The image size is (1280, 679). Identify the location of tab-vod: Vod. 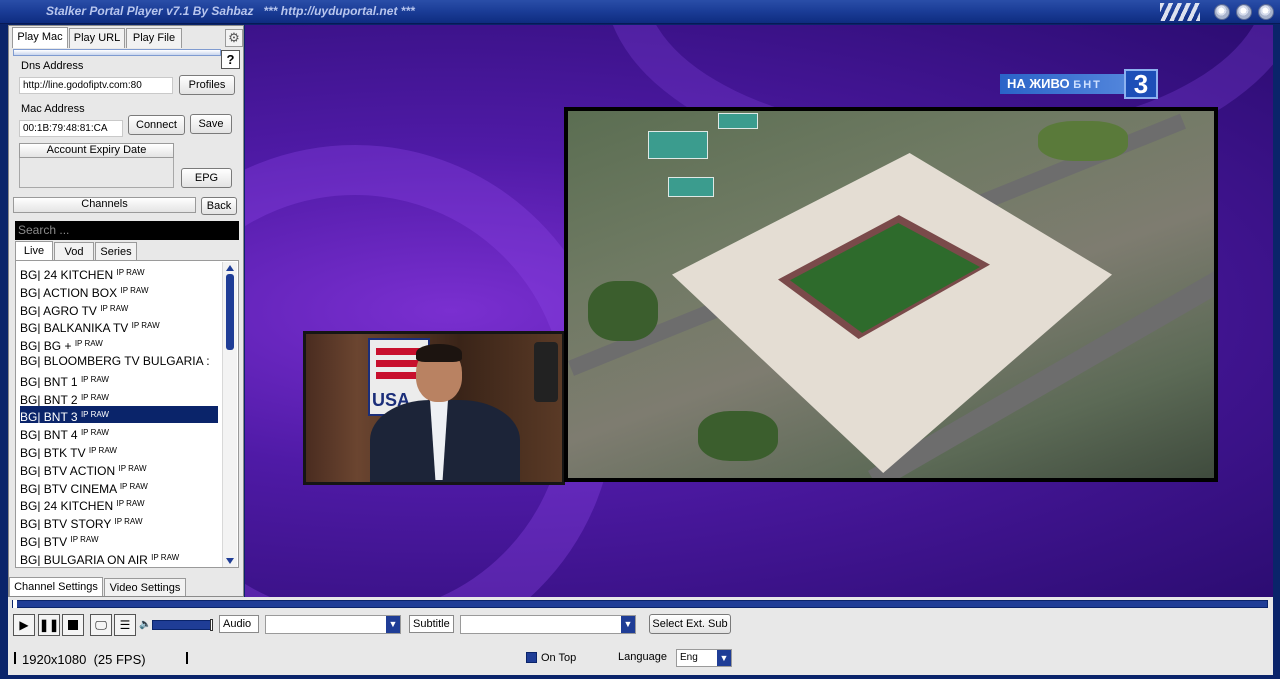
(74, 251).